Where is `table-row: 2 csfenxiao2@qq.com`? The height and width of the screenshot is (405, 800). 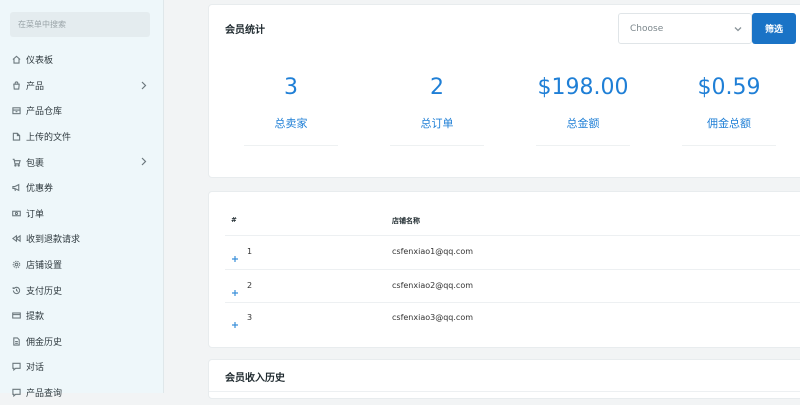 table-row: 2 csfenxiao2@qq.com is located at coordinates (512, 286).